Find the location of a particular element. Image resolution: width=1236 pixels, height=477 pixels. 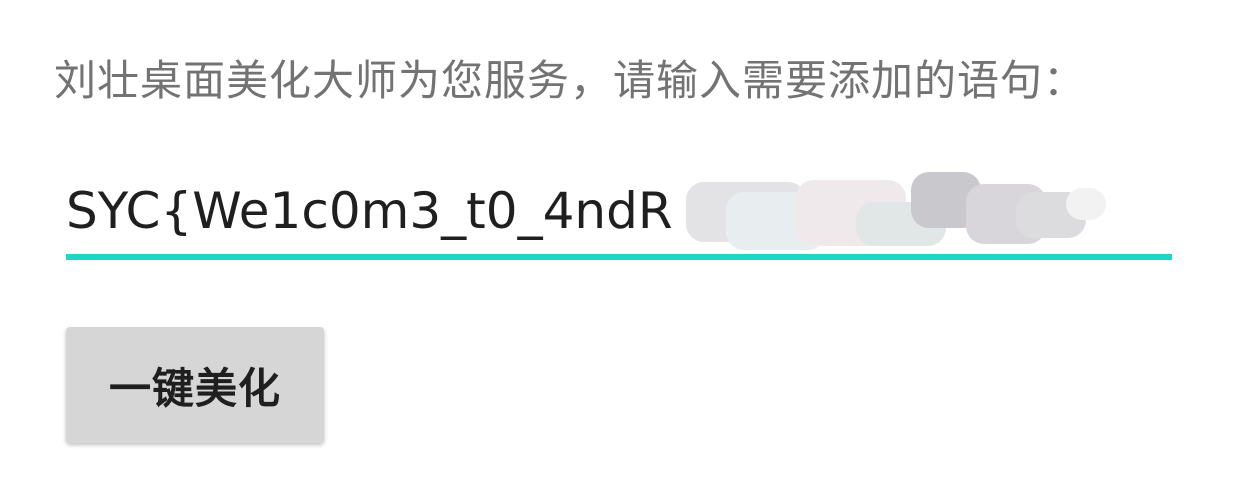

beautify-button: 一键美化 is located at coordinates (195, 385).